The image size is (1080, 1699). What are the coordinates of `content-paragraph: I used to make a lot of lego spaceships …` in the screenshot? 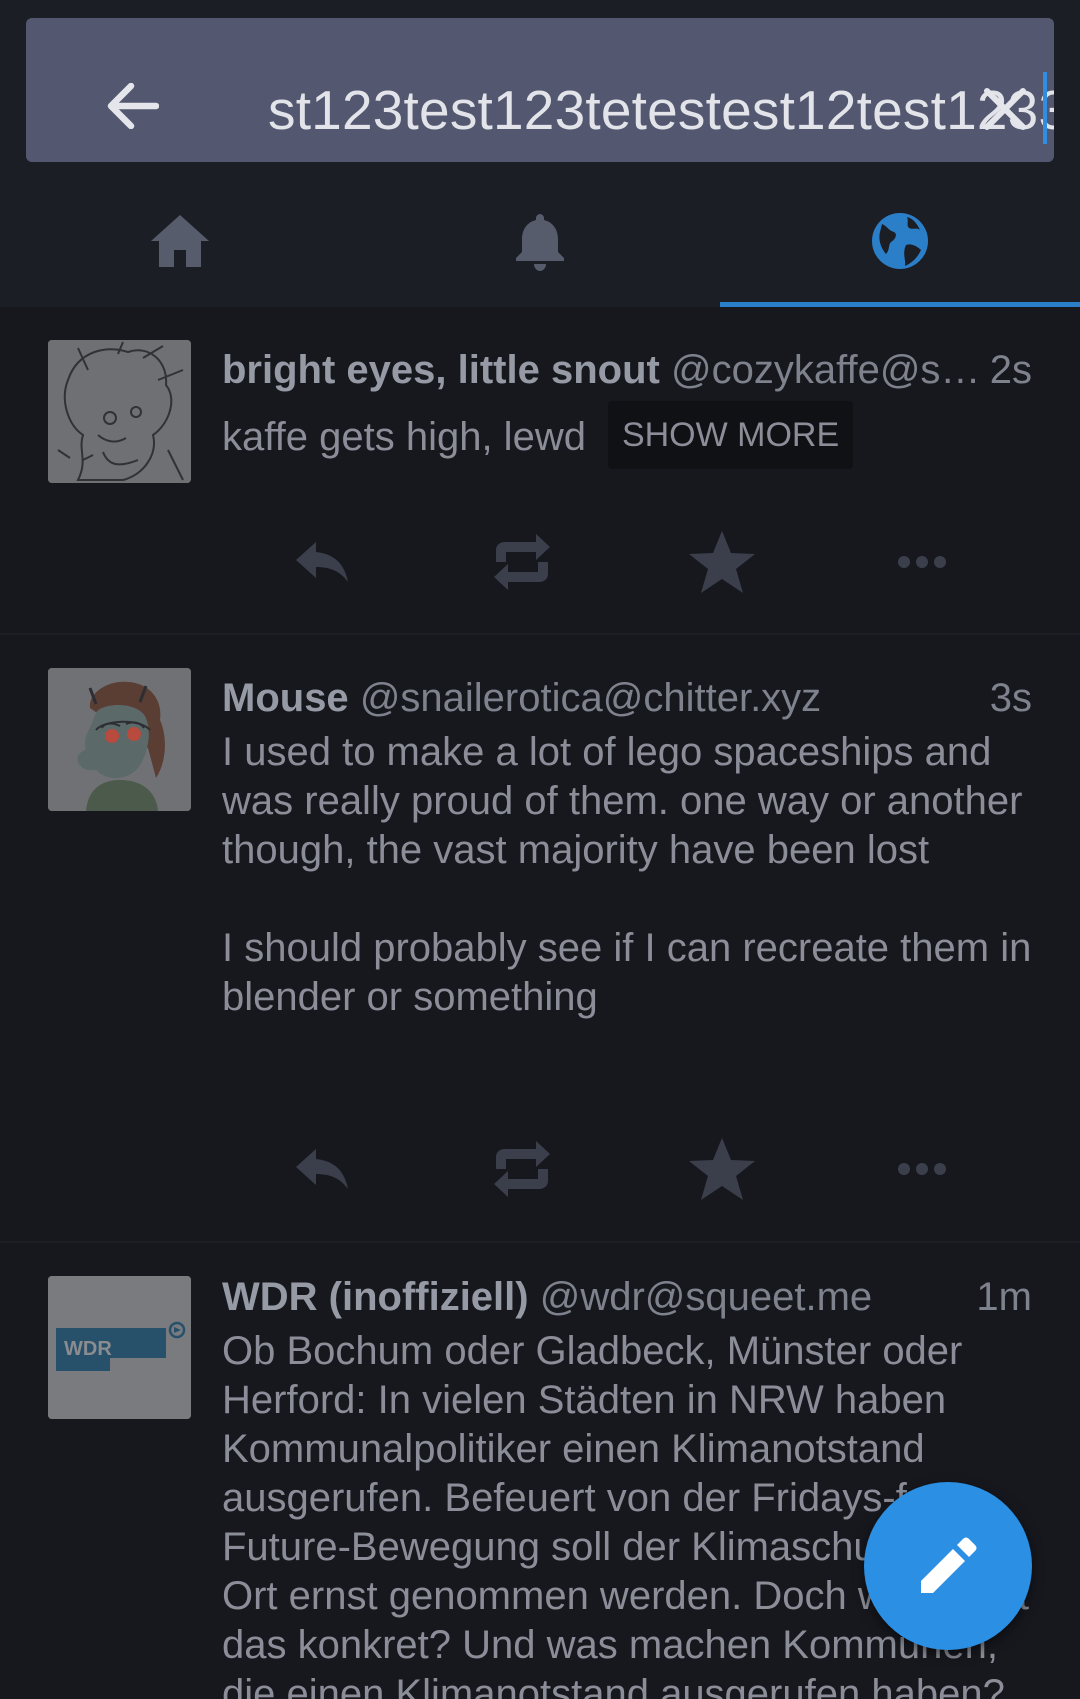 It's located at (622, 801).